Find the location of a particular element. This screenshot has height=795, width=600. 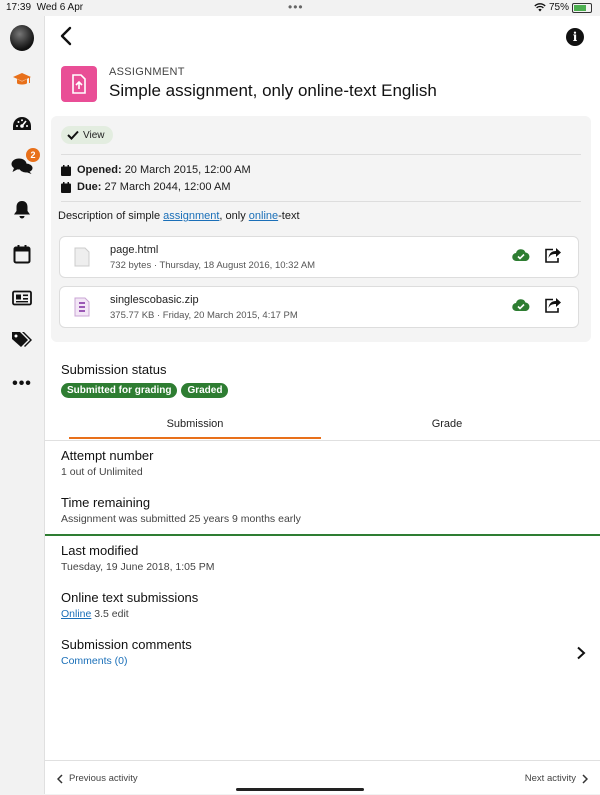

sidebar-item-courses is located at coordinates (22, 80).